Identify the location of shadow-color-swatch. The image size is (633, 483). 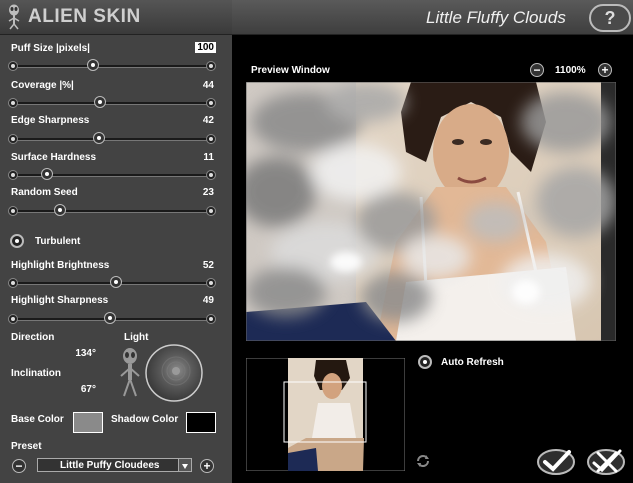
(201, 422).